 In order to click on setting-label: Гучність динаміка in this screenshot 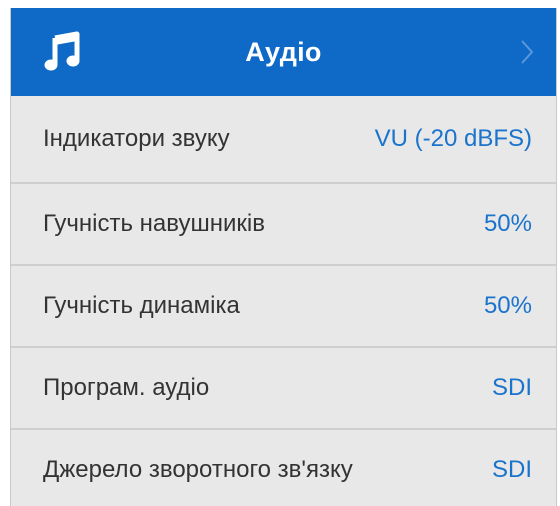, I will do `click(141, 305)`.